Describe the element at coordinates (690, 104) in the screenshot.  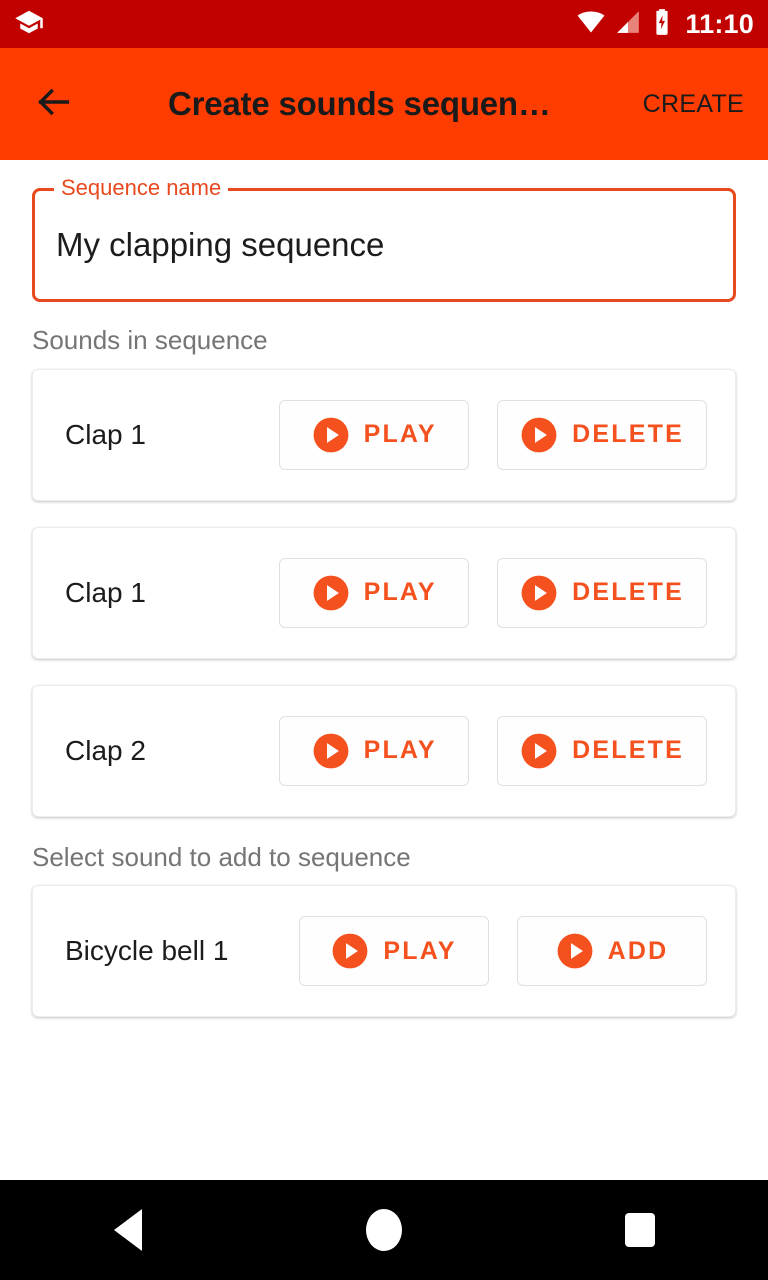
I see `create-button: CREATE` at that location.